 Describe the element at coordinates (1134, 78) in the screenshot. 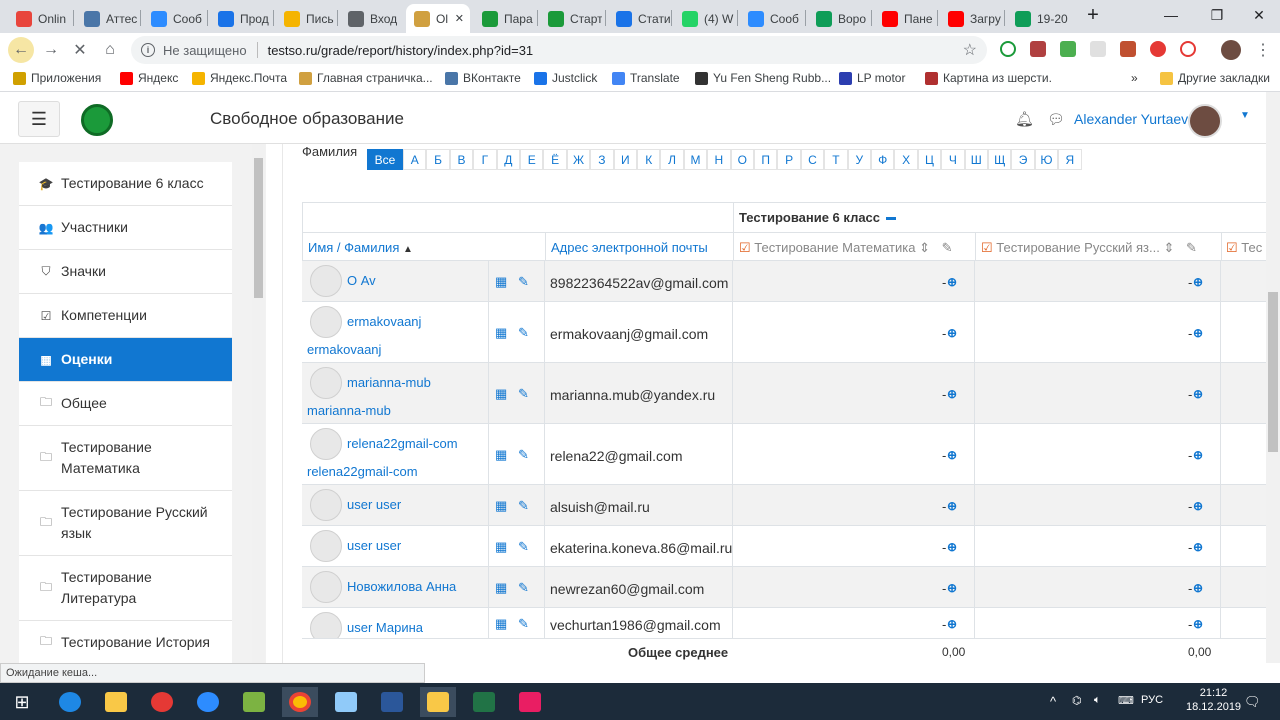

I see `bookmarks-overflow-chevron: »` at that location.